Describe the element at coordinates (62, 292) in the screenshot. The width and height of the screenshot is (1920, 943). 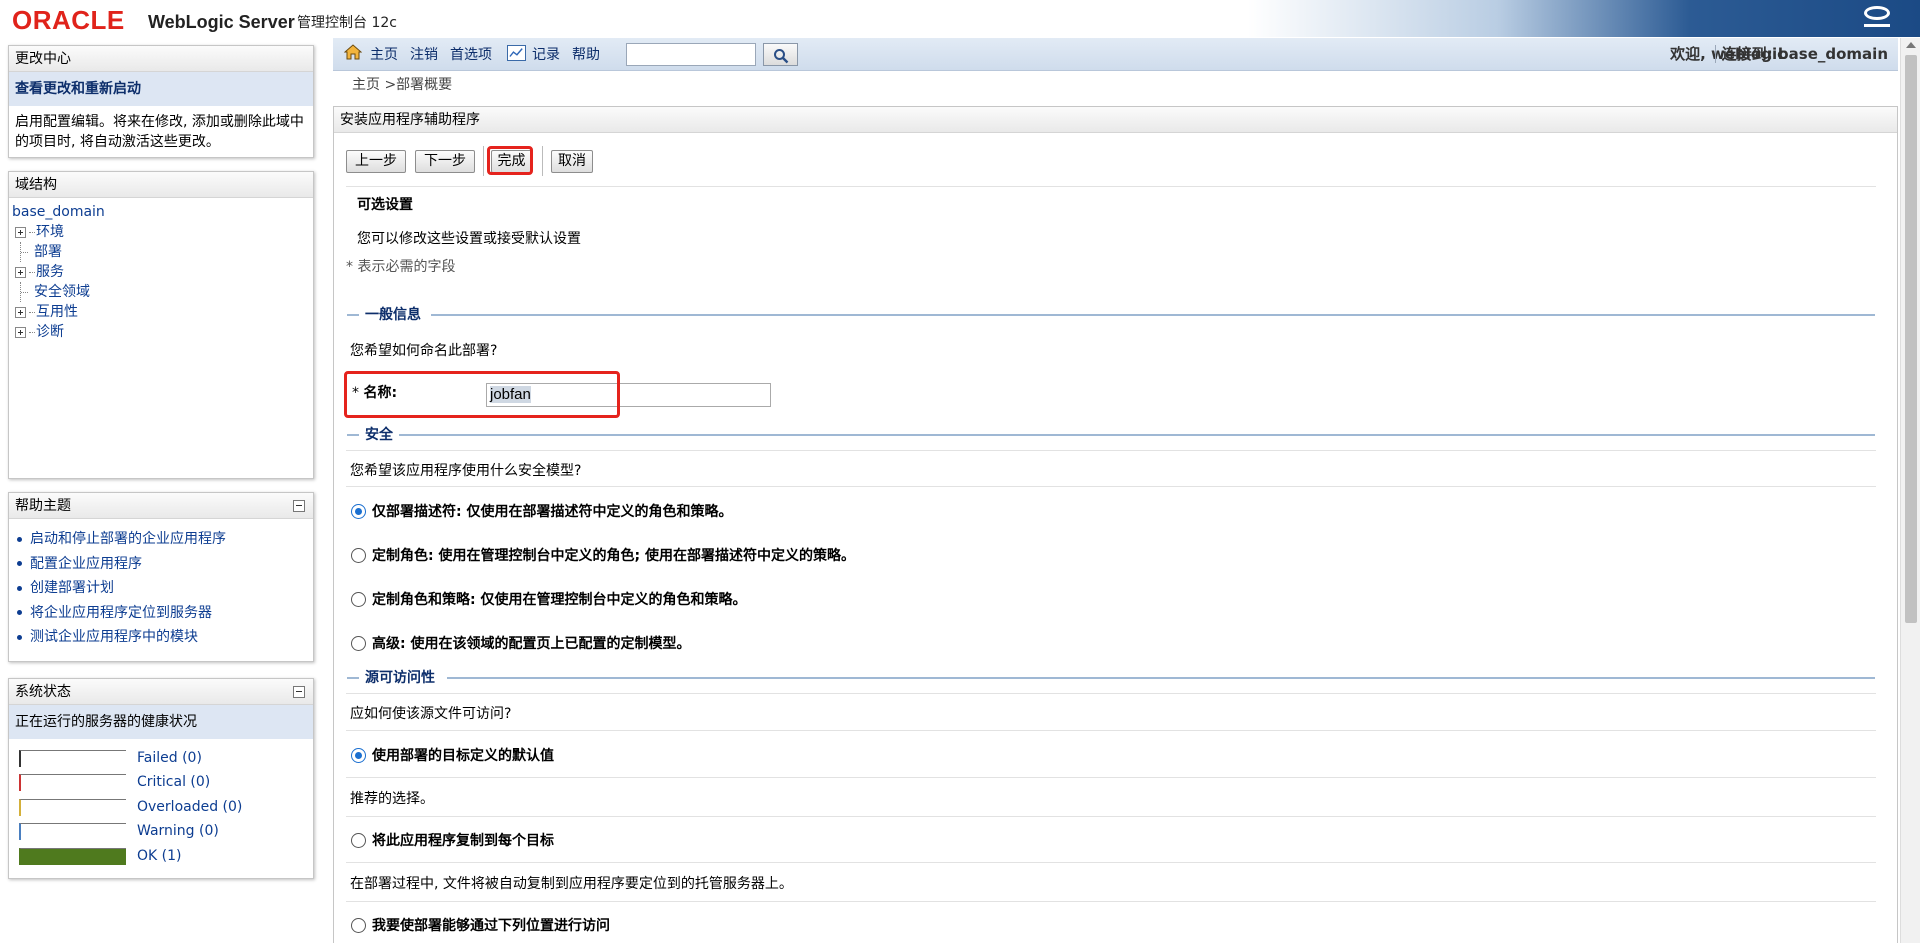
I see `tree-item-security-realms: 安全领域` at that location.